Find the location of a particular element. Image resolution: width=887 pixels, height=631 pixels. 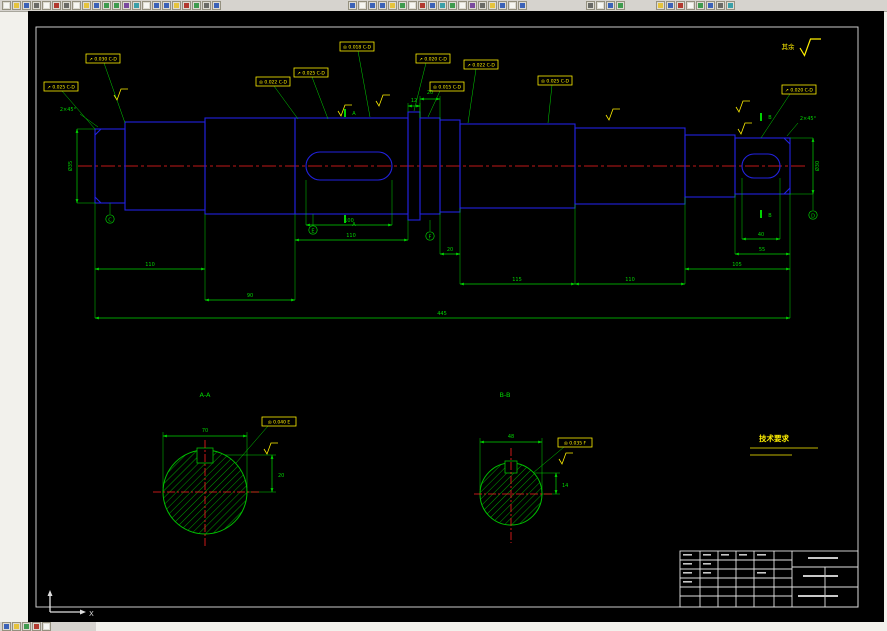

dim-aligned-icon is located at coordinates (196, 5).